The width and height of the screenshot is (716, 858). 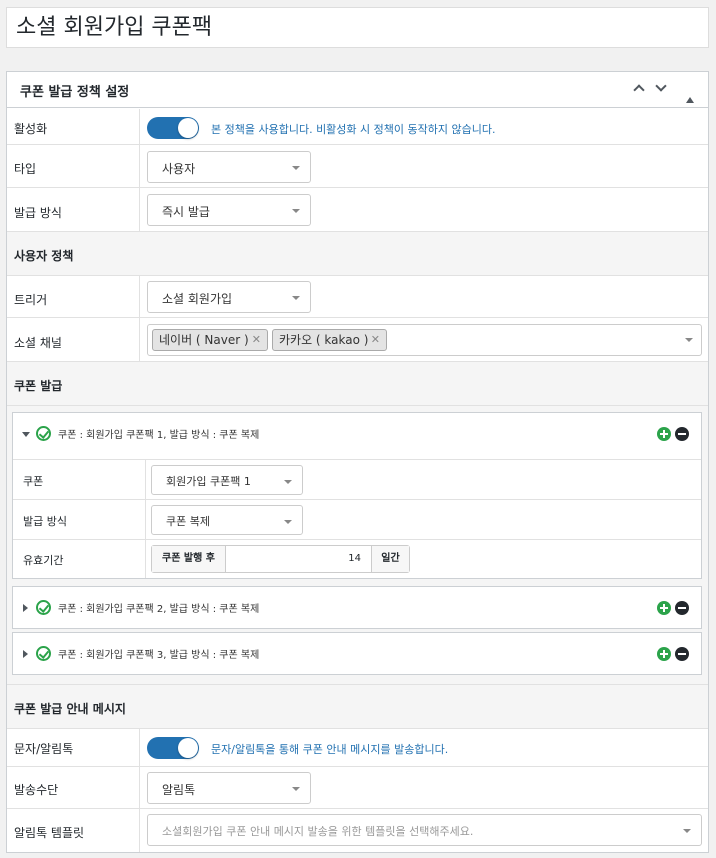 What do you see at coordinates (31, 129) in the screenshot?
I see `active-label: 활성화` at bounding box center [31, 129].